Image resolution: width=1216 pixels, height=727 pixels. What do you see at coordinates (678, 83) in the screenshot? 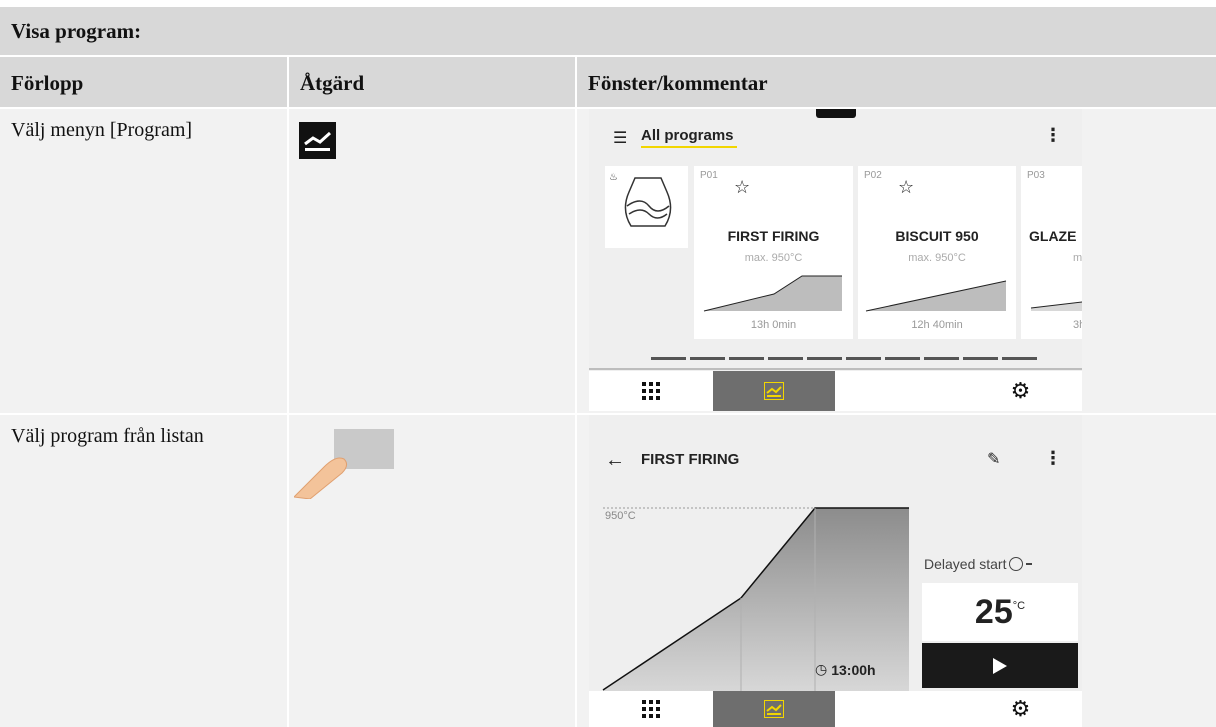
I see `header-window-comment: Fönster/kommentar` at bounding box center [678, 83].